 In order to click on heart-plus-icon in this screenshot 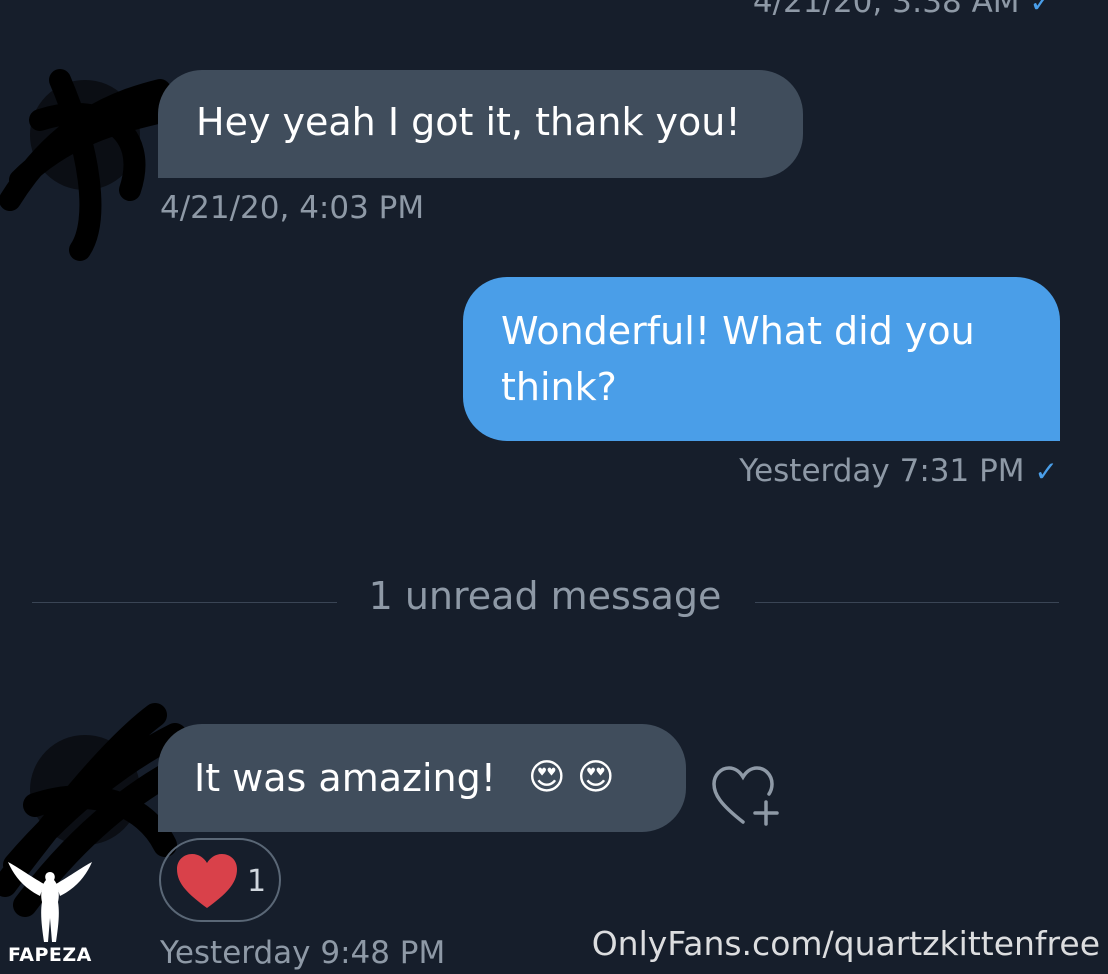, I will do `click(745, 796)`.